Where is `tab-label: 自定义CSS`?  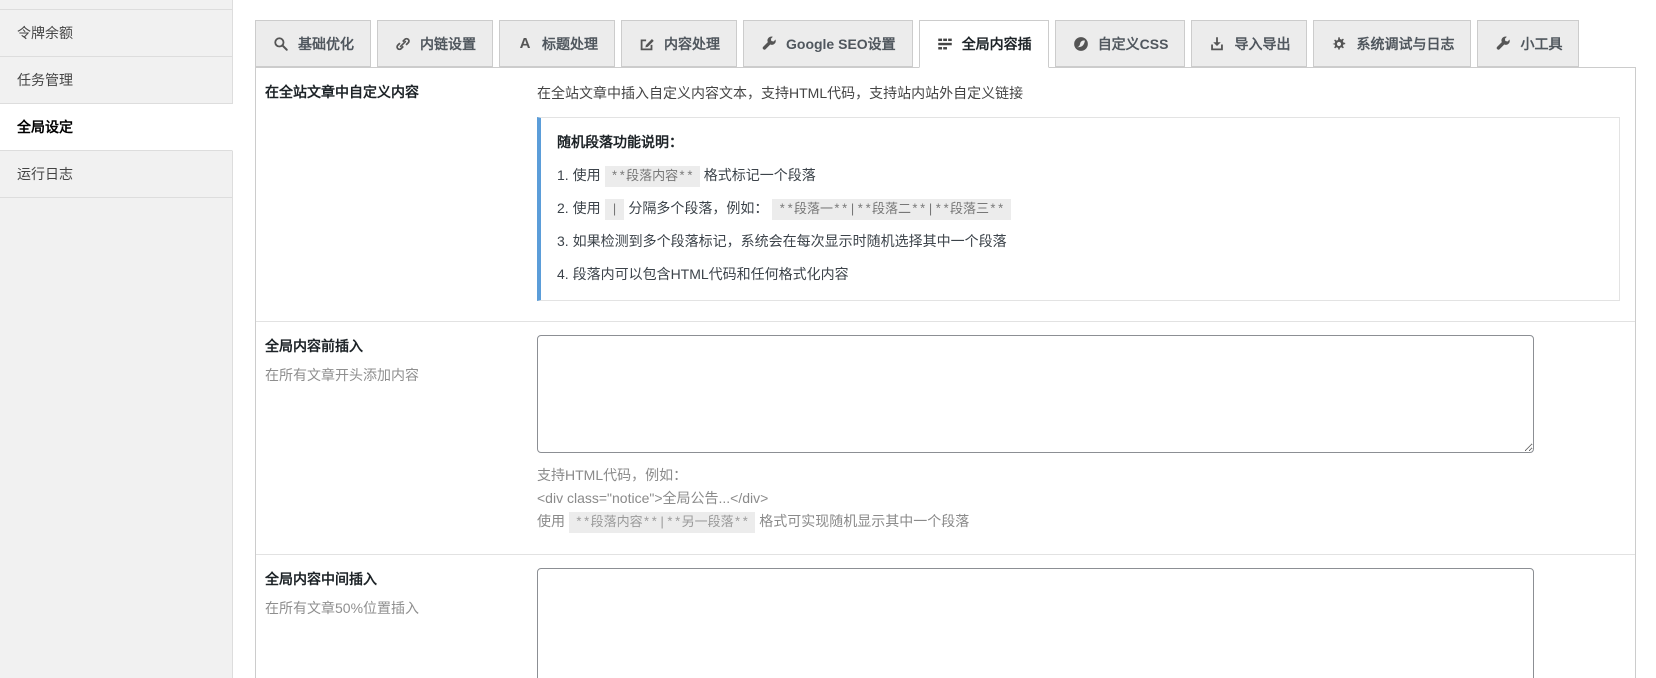
tab-label: 自定义CSS is located at coordinates (1133, 43).